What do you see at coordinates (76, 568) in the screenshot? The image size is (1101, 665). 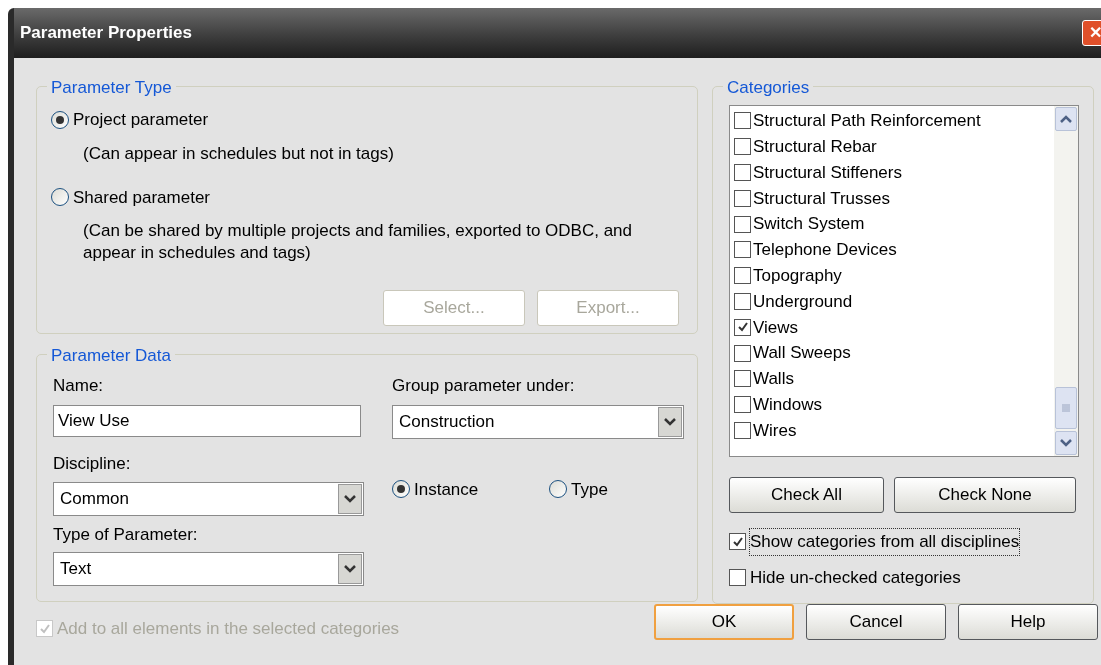 I see `combo-value: Text` at bounding box center [76, 568].